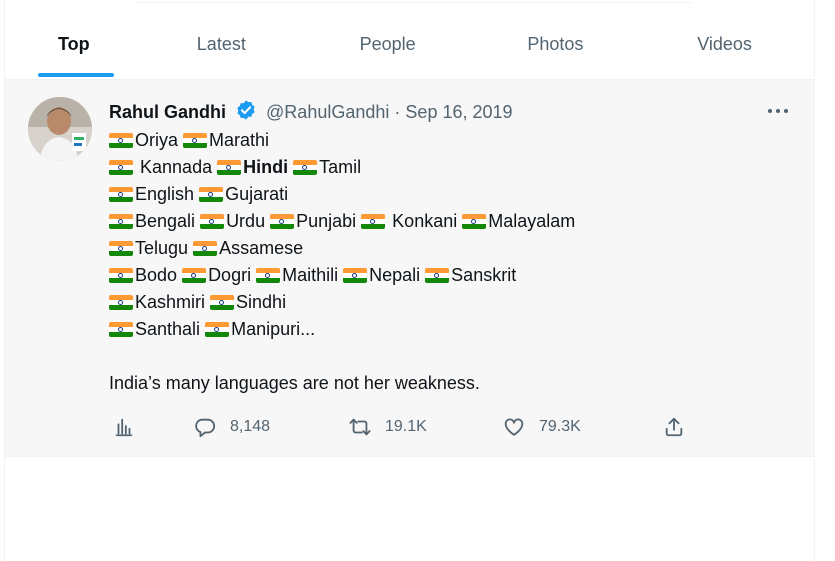 This screenshot has height=561, width=835. Describe the element at coordinates (560, 426) in the screenshot. I see `like-count: 79.3K` at that location.